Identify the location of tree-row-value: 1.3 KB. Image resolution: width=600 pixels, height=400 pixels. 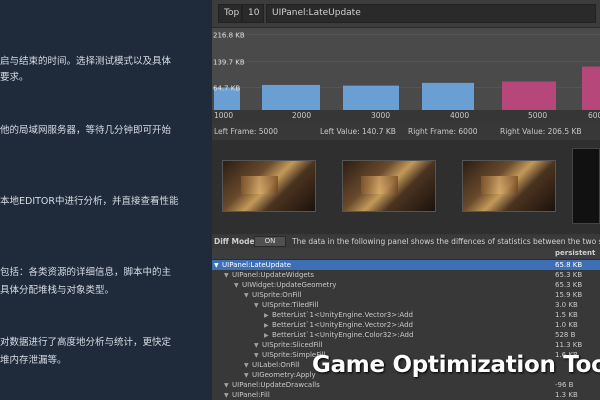
(566, 395).